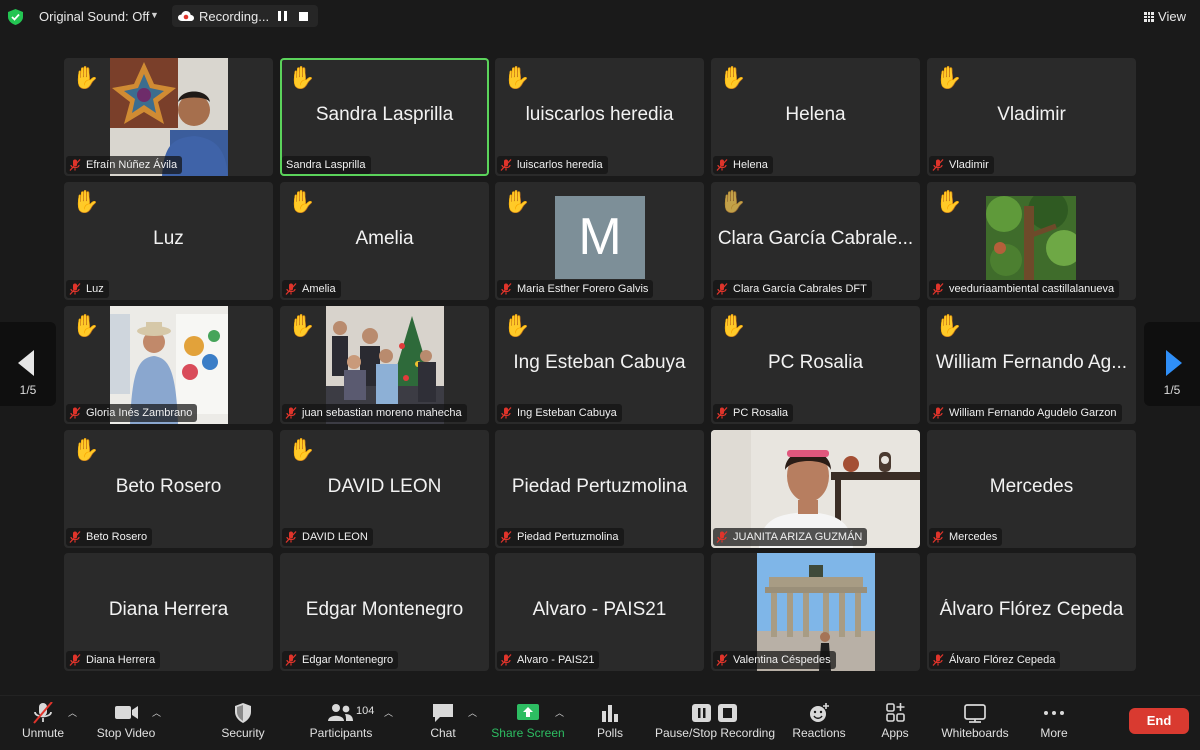 The image size is (1200, 750). I want to click on participant-tile: Amelia ✋ Amelia, so click(384, 241).